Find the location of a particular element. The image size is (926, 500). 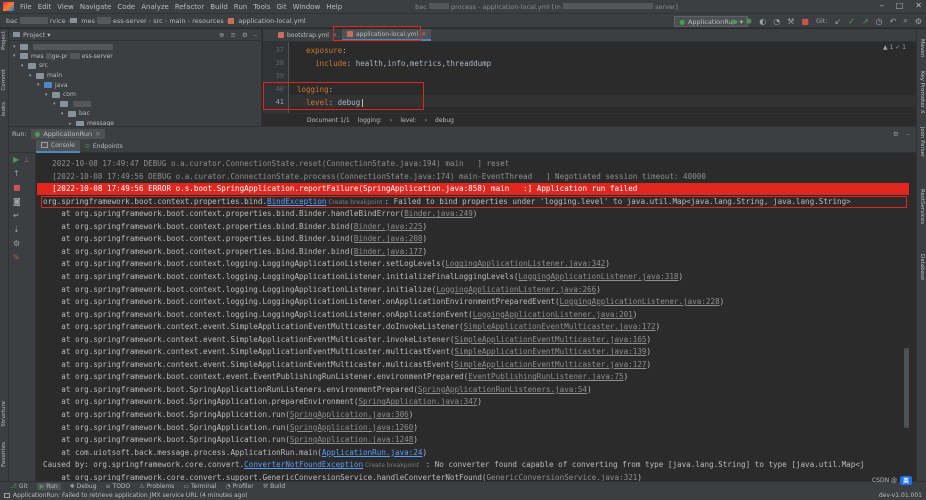

breadcrumb-item: src is located at coordinates (158, 21).